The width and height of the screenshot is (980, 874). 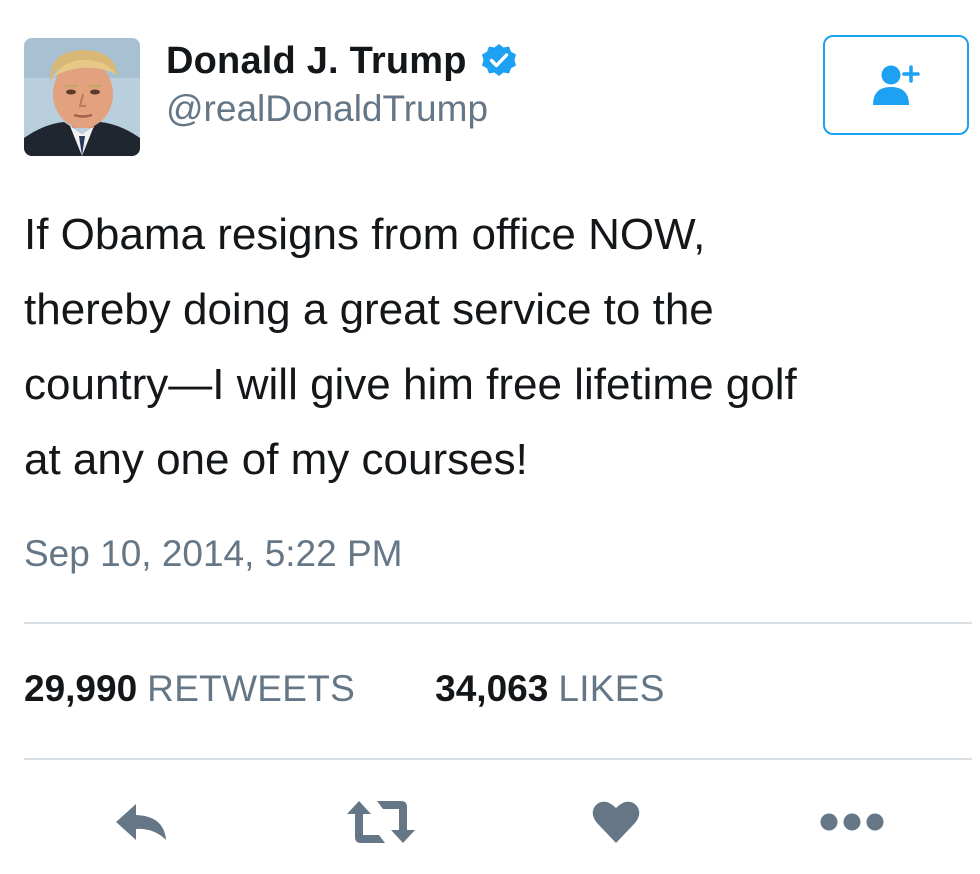 I want to click on reply-button, so click(x=142, y=822).